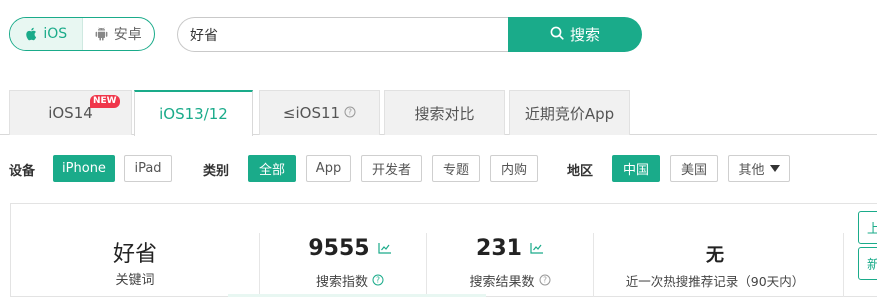  I want to click on tab-search-compare: 搜索对比, so click(444, 112).